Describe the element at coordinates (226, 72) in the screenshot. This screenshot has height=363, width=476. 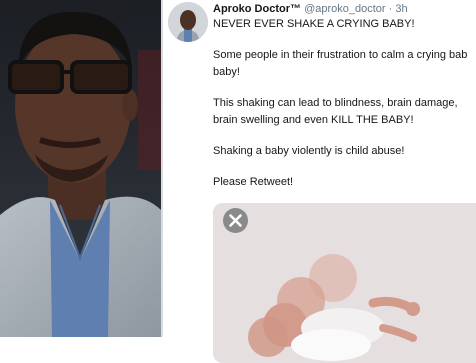
I see `tweet-paragraph: baby!` at that location.